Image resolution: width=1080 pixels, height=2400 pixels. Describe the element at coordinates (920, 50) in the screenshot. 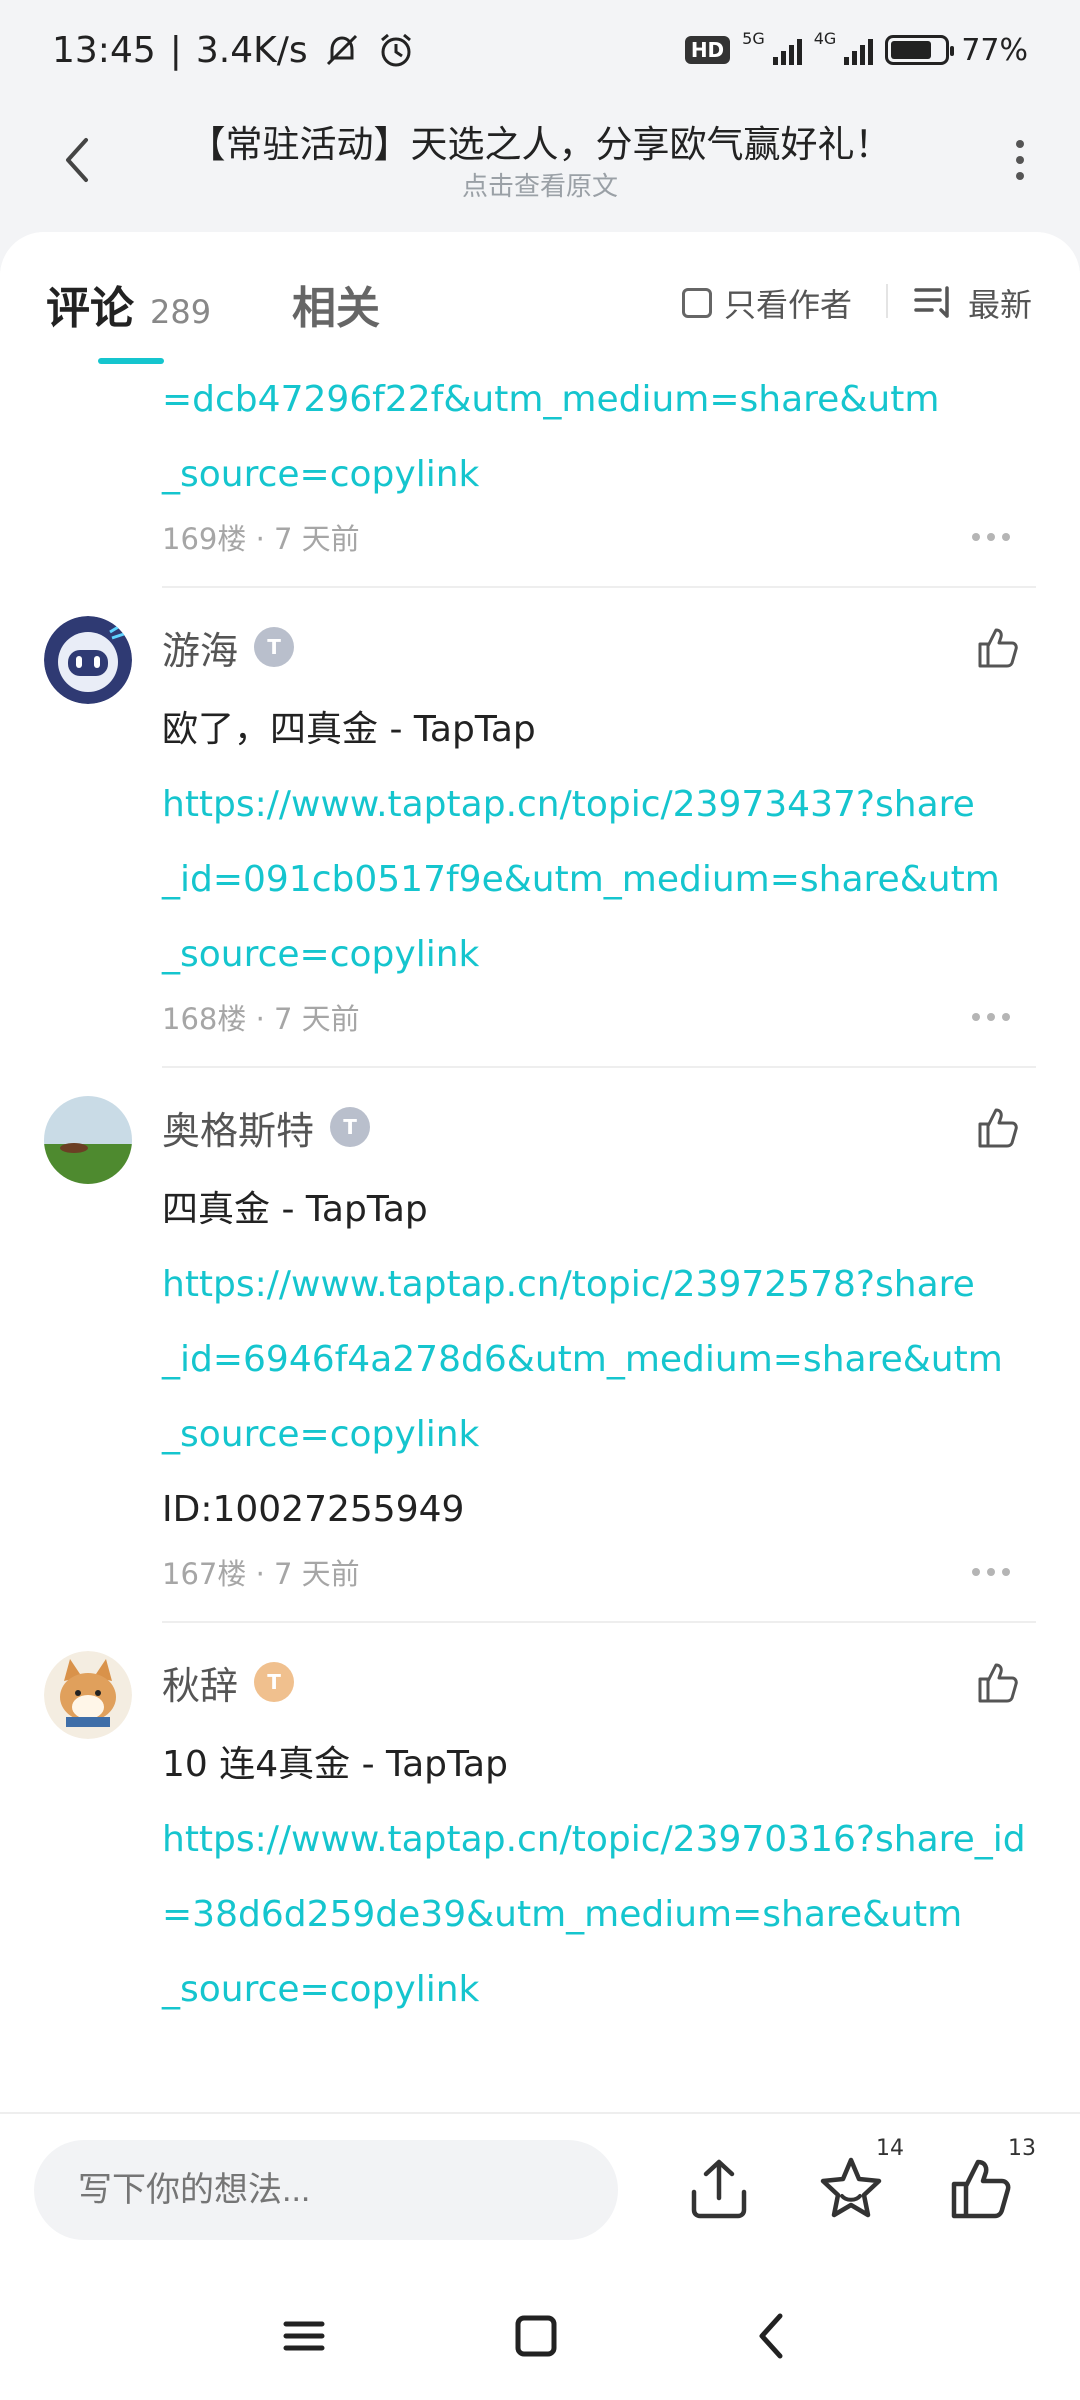

I see `battery-icon` at that location.